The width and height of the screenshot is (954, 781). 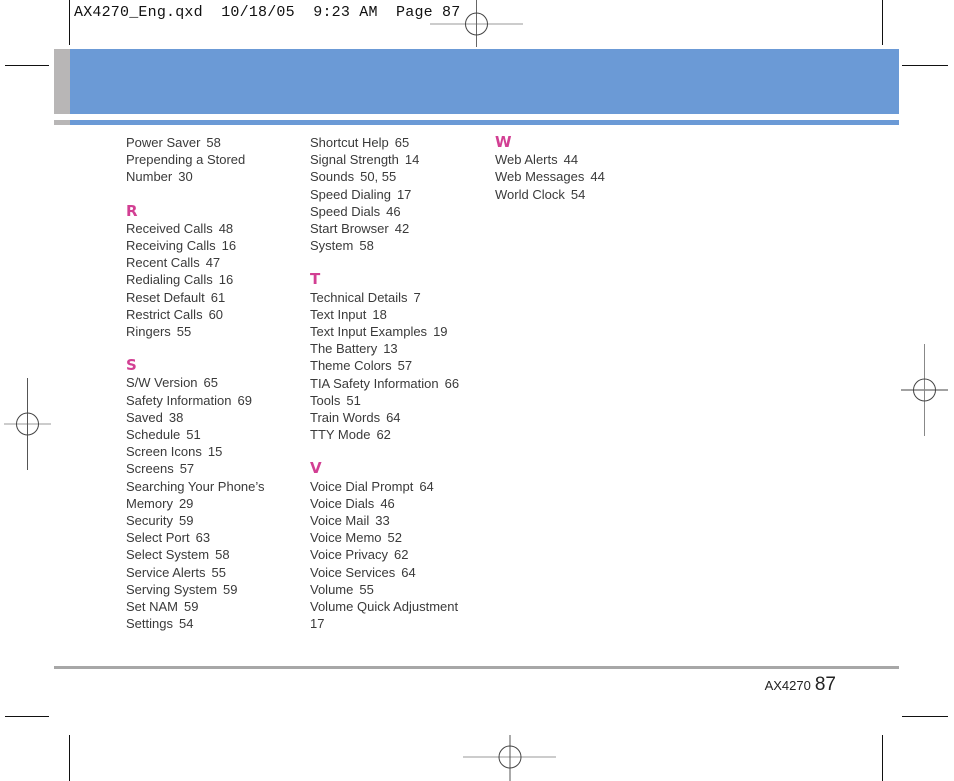 I want to click on header-band-accent, so click(x=62, y=81).